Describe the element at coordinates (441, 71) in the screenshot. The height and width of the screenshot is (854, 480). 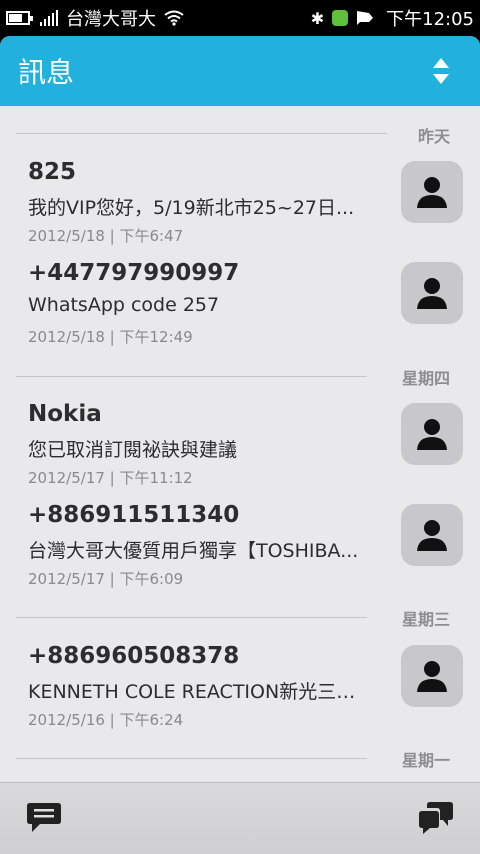
I see `sort-arrows-icon` at that location.